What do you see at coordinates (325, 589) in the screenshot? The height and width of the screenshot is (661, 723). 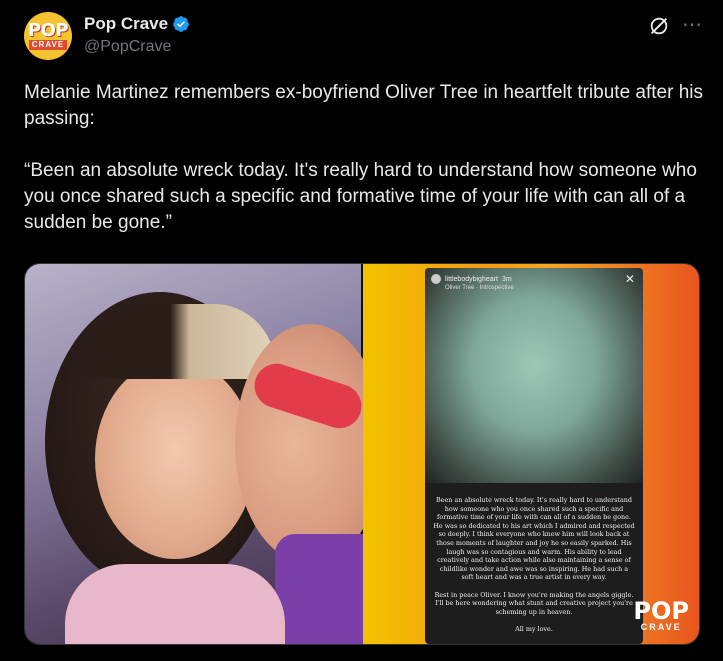 I see `purple-shirt-shape` at bounding box center [325, 589].